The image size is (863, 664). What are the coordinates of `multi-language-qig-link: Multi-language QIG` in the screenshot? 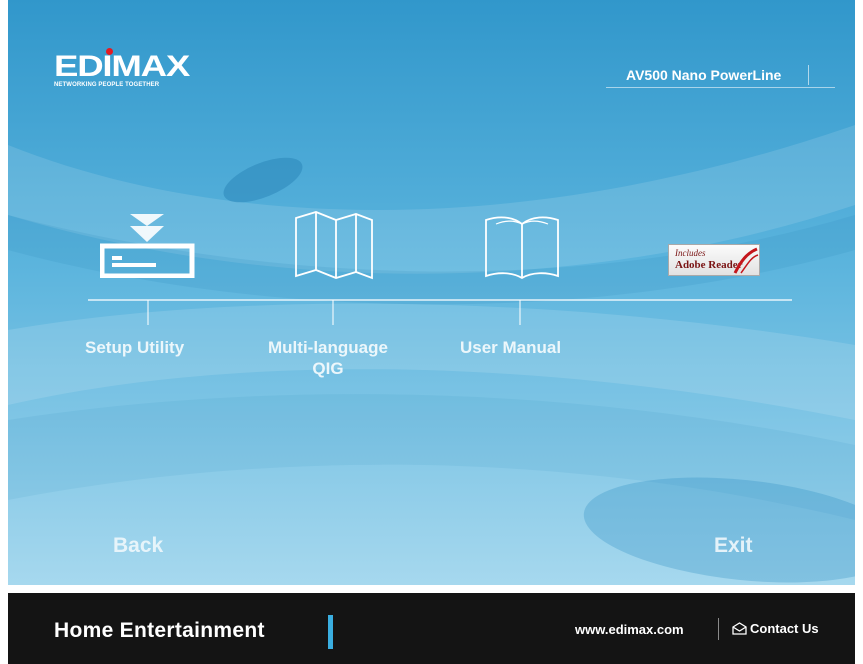 It's located at (328, 358).